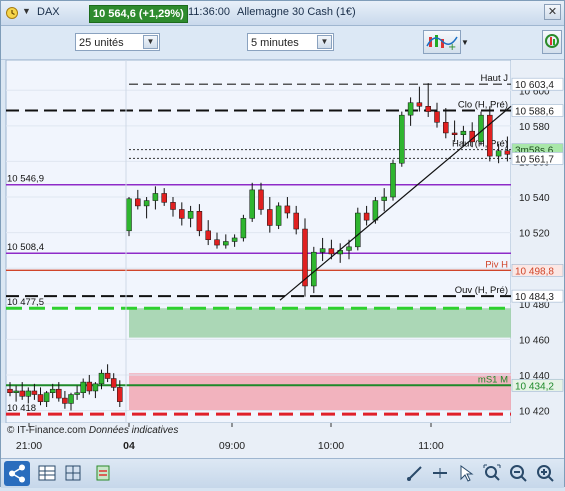 This screenshot has height=491, width=565. I want to click on y-tick-label: 10 580, so click(534, 127).